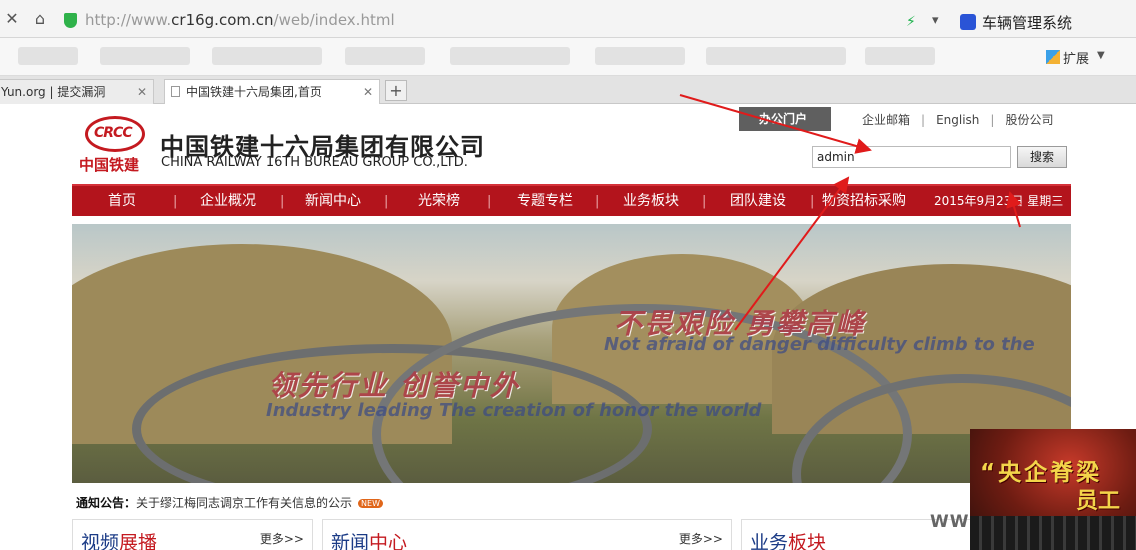  Describe the element at coordinates (244, 503) in the screenshot. I see `notice-link: 关于缪江梅同志调京工作有关信息的公示` at that location.